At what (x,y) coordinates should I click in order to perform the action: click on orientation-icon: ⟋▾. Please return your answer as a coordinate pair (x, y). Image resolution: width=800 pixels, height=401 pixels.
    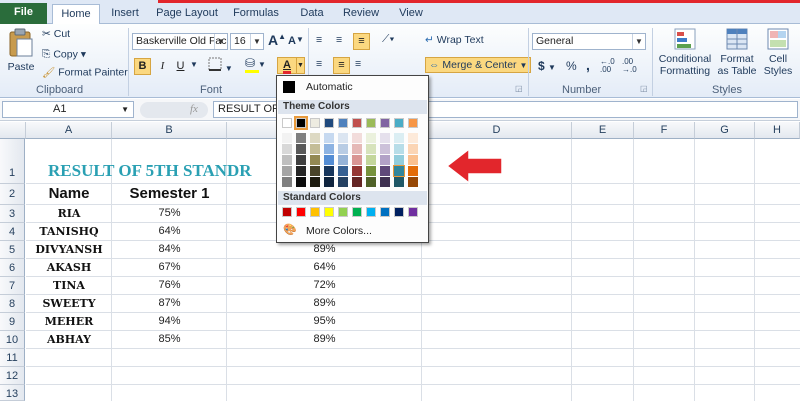
    Looking at the image, I should click on (388, 39).